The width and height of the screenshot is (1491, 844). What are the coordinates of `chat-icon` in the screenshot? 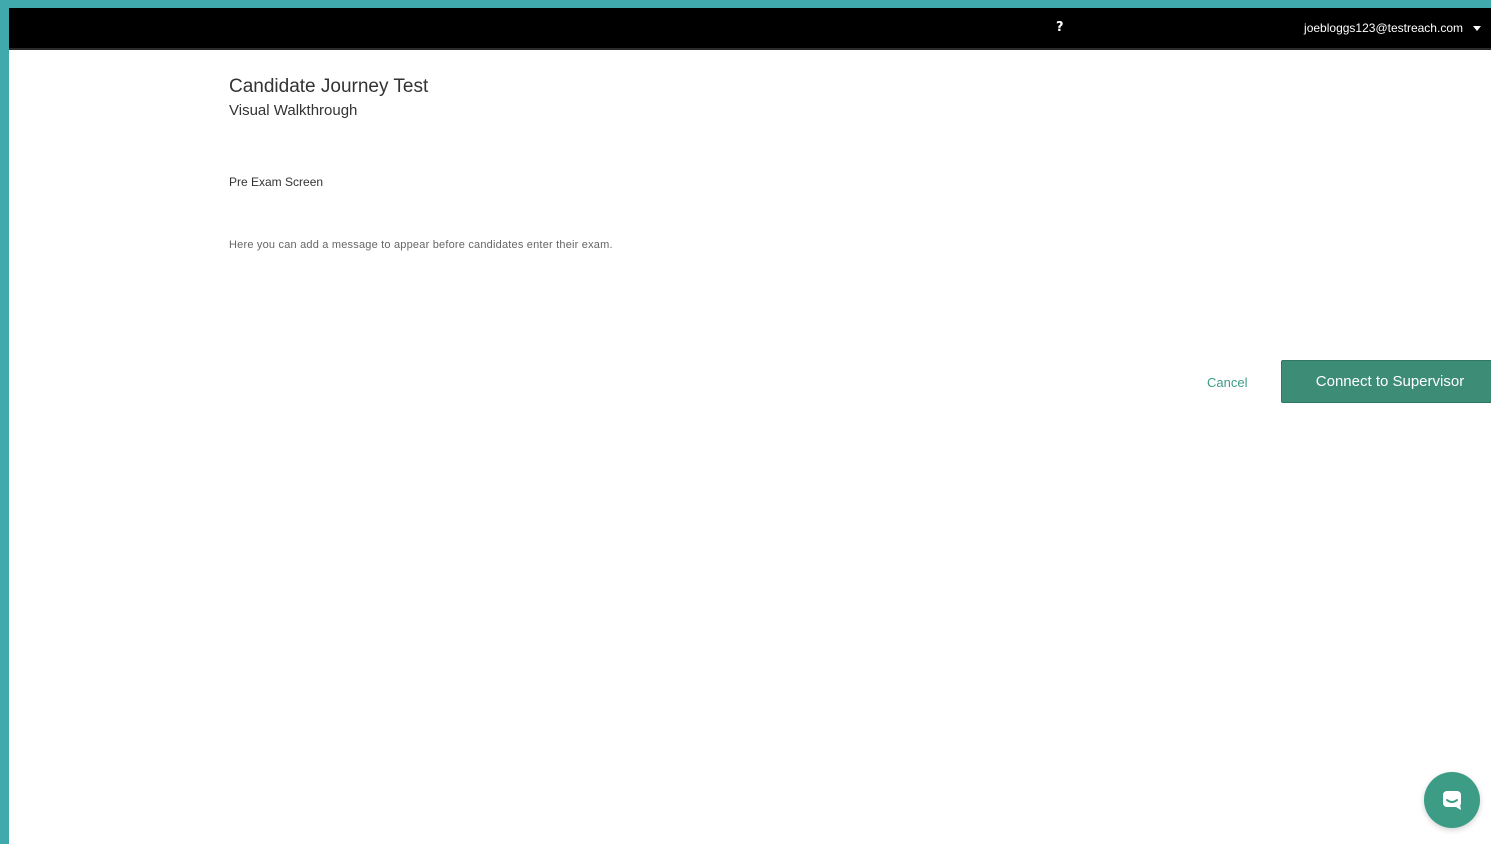 It's located at (1452, 800).